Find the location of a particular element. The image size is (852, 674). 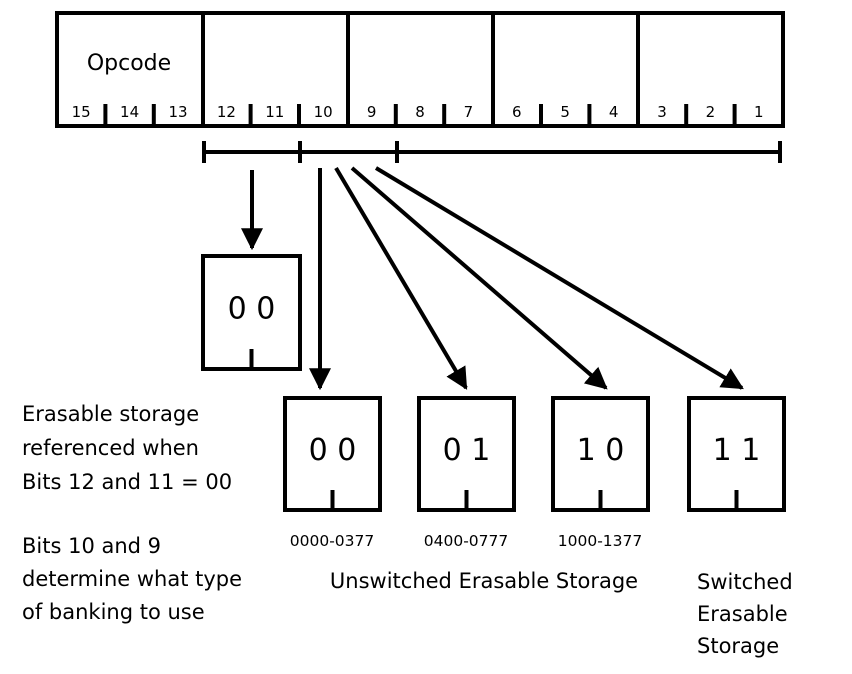

storage-box: 1 0 is located at coordinates (600, 454).